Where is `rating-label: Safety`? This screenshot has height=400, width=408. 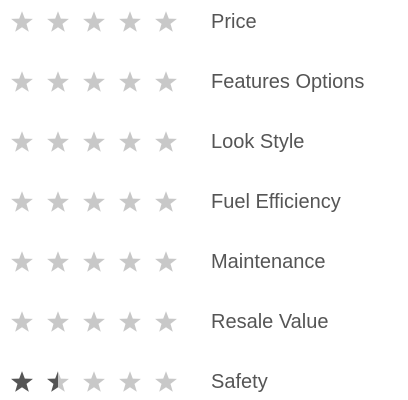
rating-label: Safety is located at coordinates (239, 382).